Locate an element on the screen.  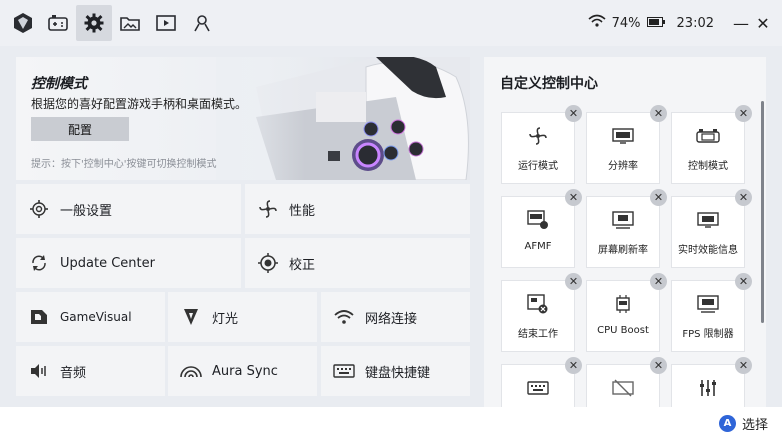
cc-card-equalizer: ✕ is located at coordinates (711, 382).